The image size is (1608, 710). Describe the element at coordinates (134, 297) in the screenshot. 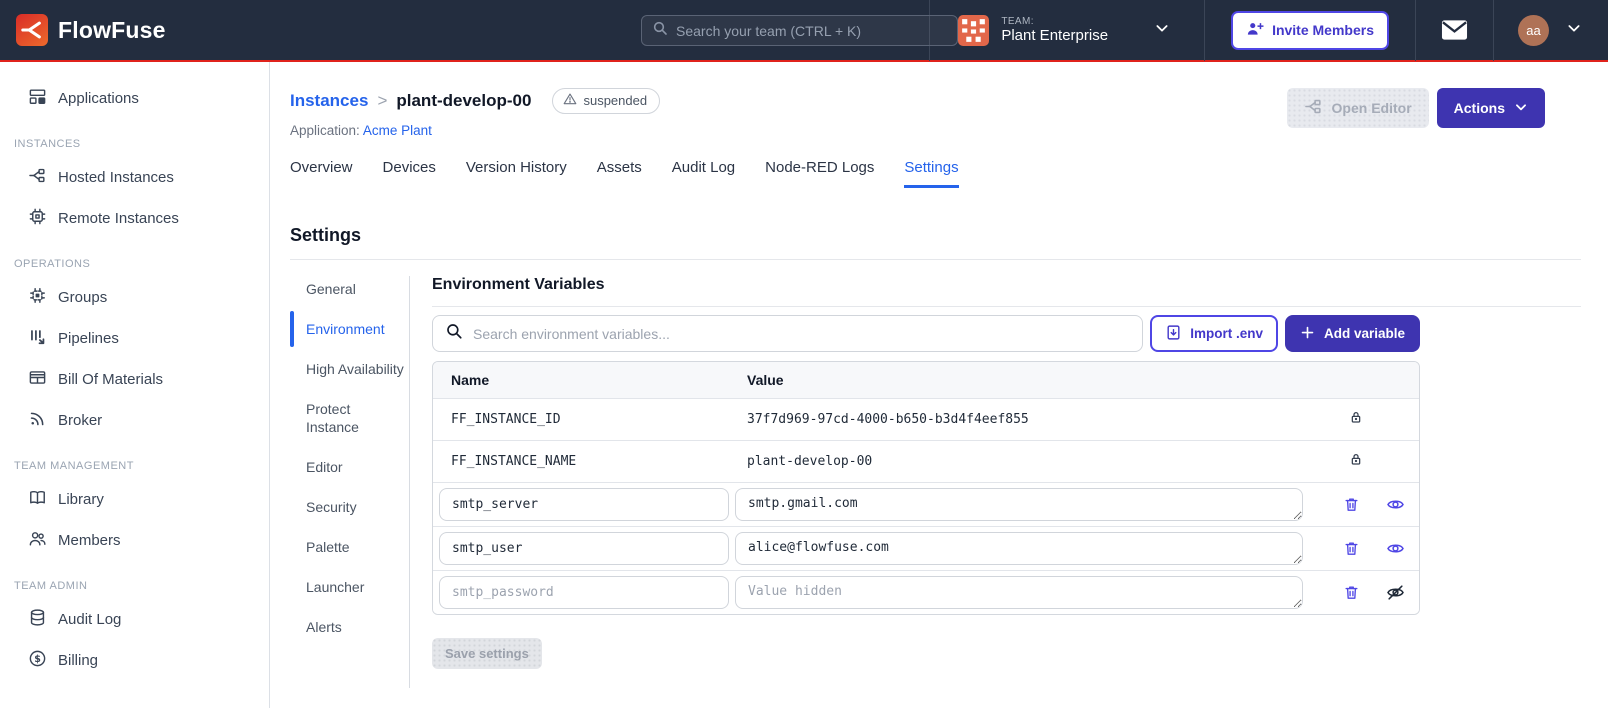

I see `sidebar-item-groups: Groups` at that location.